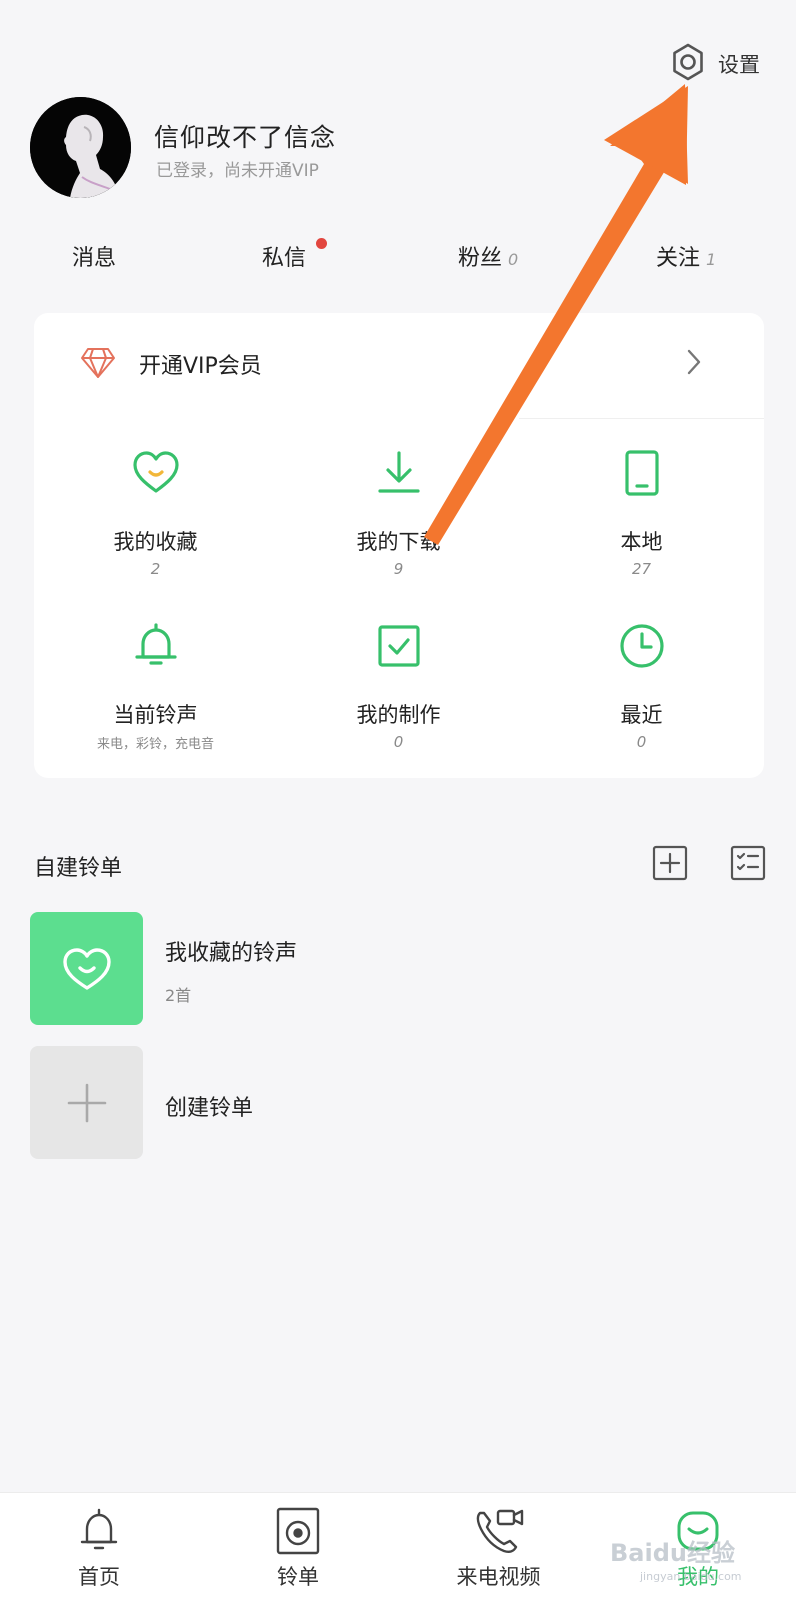  What do you see at coordinates (498, 1531) in the screenshot?
I see `phone-video-icon` at bounding box center [498, 1531].